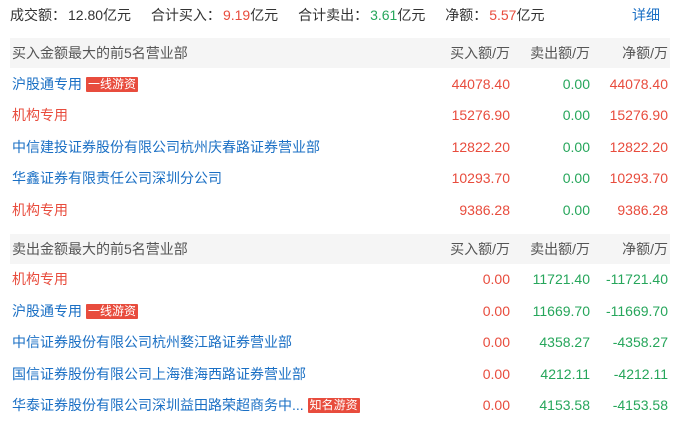 This screenshot has height=436, width=682. I want to click on net-amount-cell: 10293.70, so click(638, 178).